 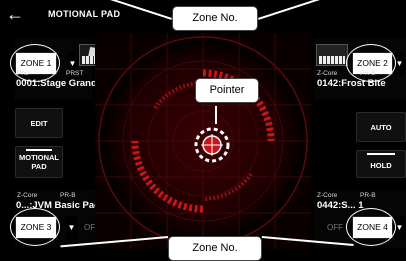 What do you see at coordinates (368, 195) in the screenshot?
I see `zone4-bank: PR-B` at bounding box center [368, 195].